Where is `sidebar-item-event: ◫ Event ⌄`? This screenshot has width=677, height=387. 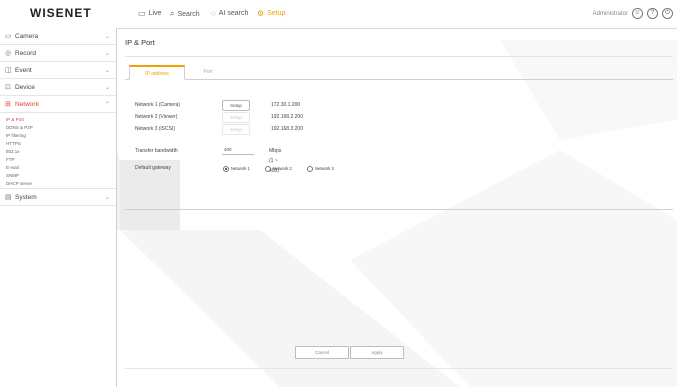 sidebar-item-event: ◫ Event ⌄ is located at coordinates (58, 70).